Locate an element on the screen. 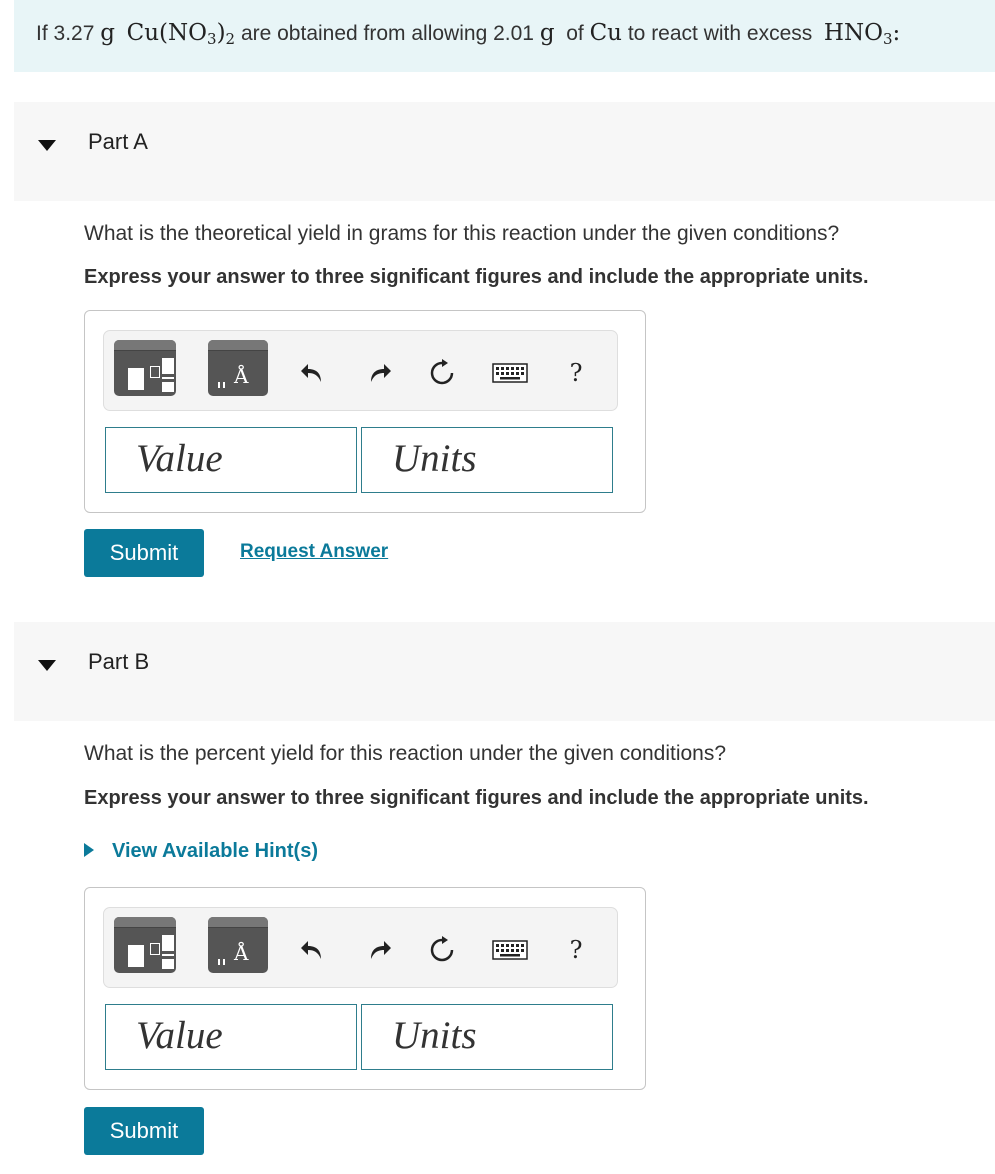  part-b-header: Part B is located at coordinates (504, 671).